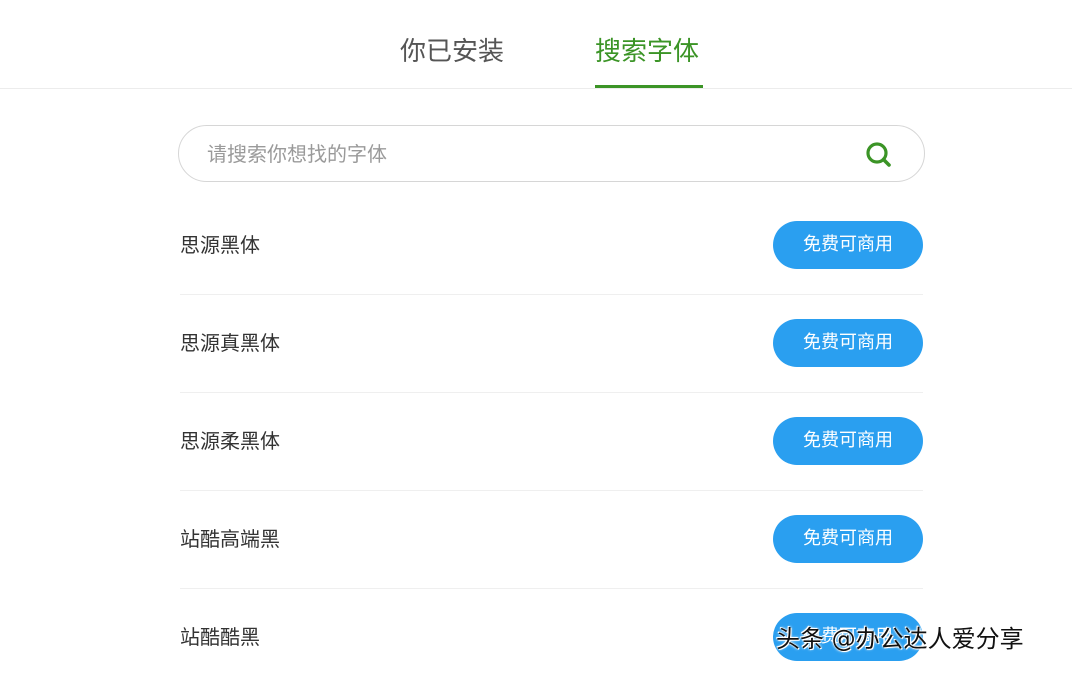 The width and height of the screenshot is (1072, 673). Describe the element at coordinates (220, 245) in the screenshot. I see `font-name: 思源黑体` at that location.